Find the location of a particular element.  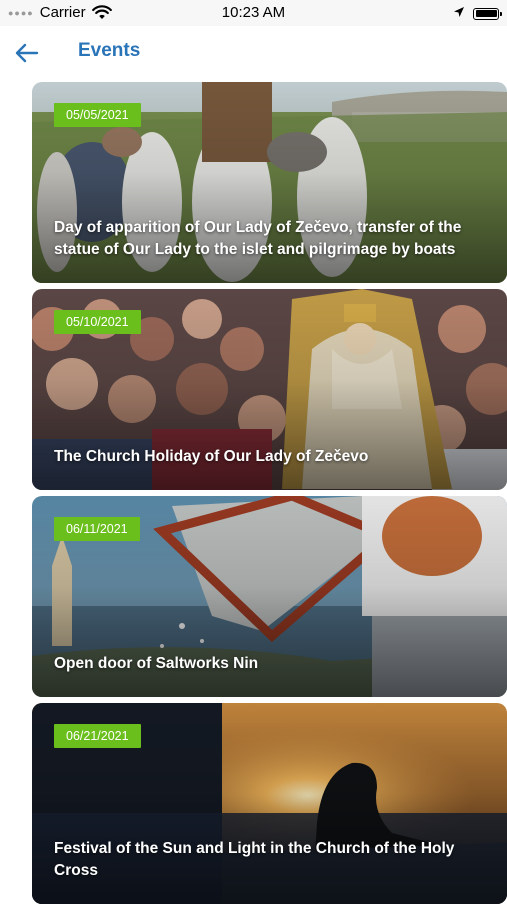

battery-icon is located at coordinates (487, 13).